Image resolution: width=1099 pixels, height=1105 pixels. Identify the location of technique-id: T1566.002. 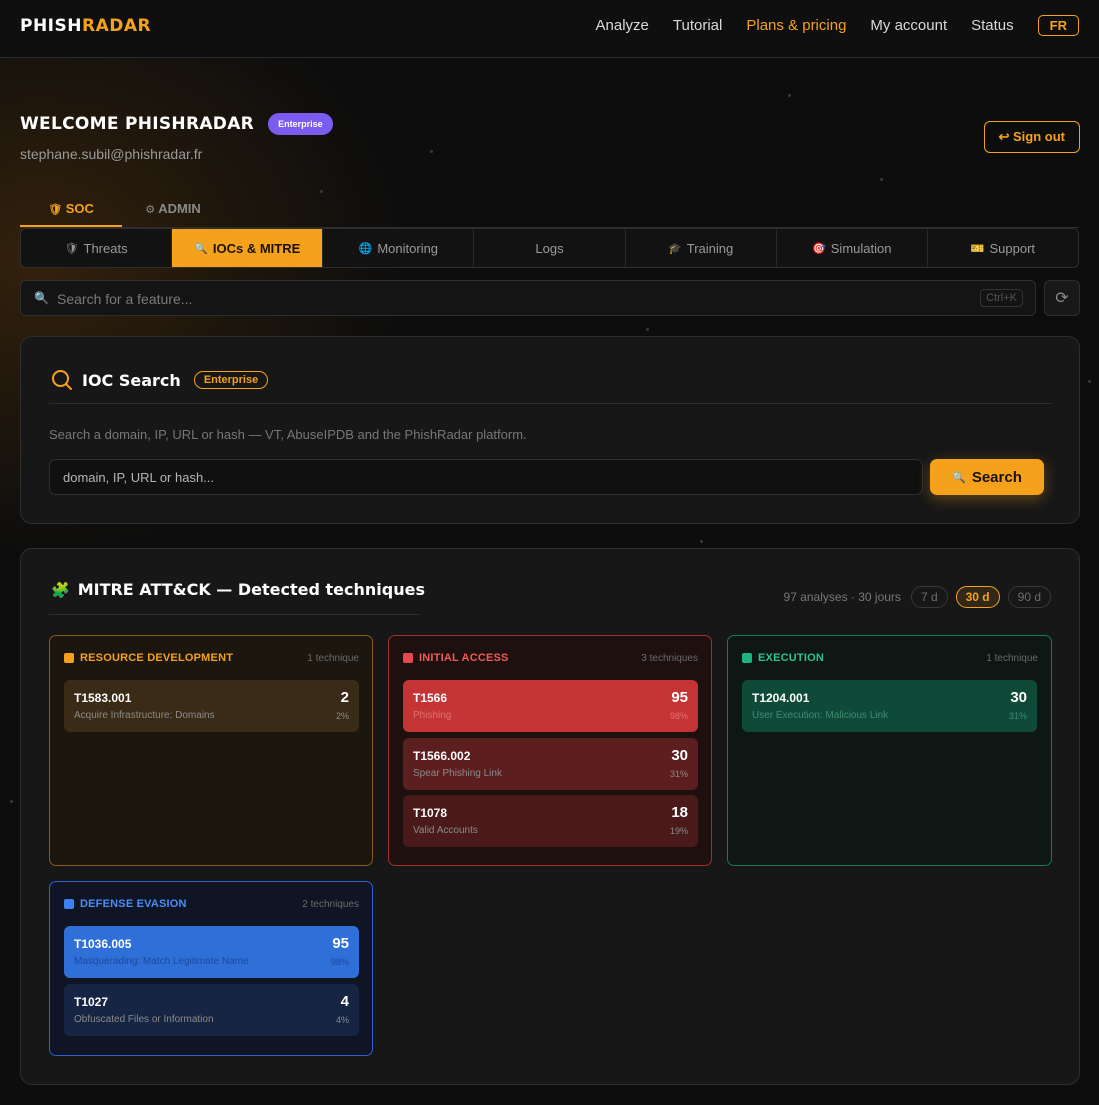
(442, 756).